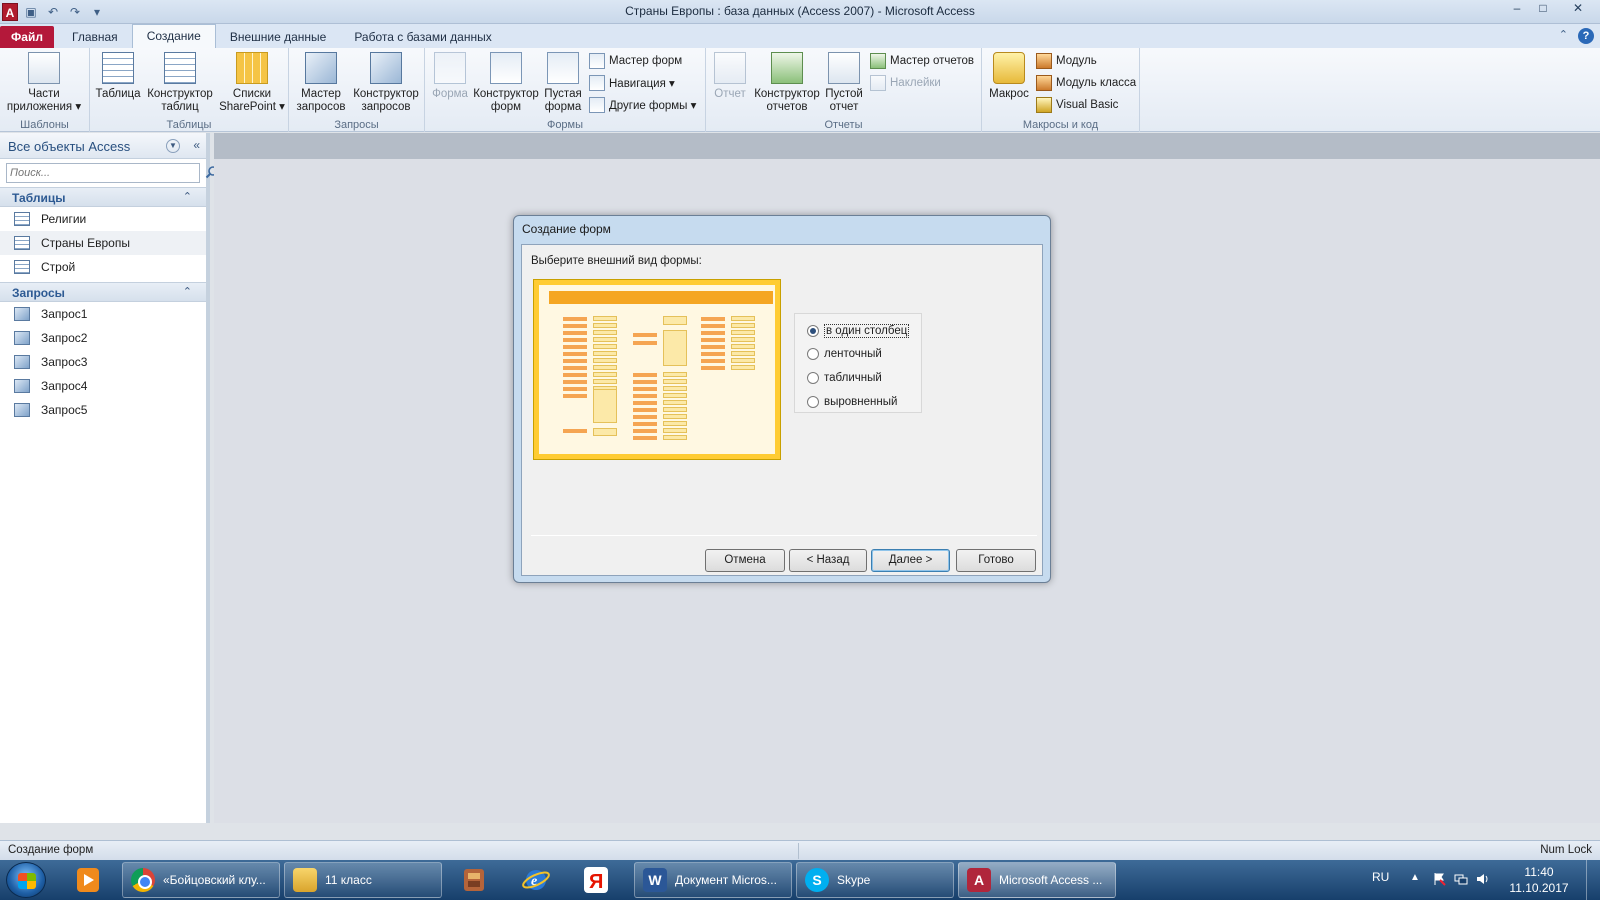  I want to click on volume-icon, so click(1483, 879).